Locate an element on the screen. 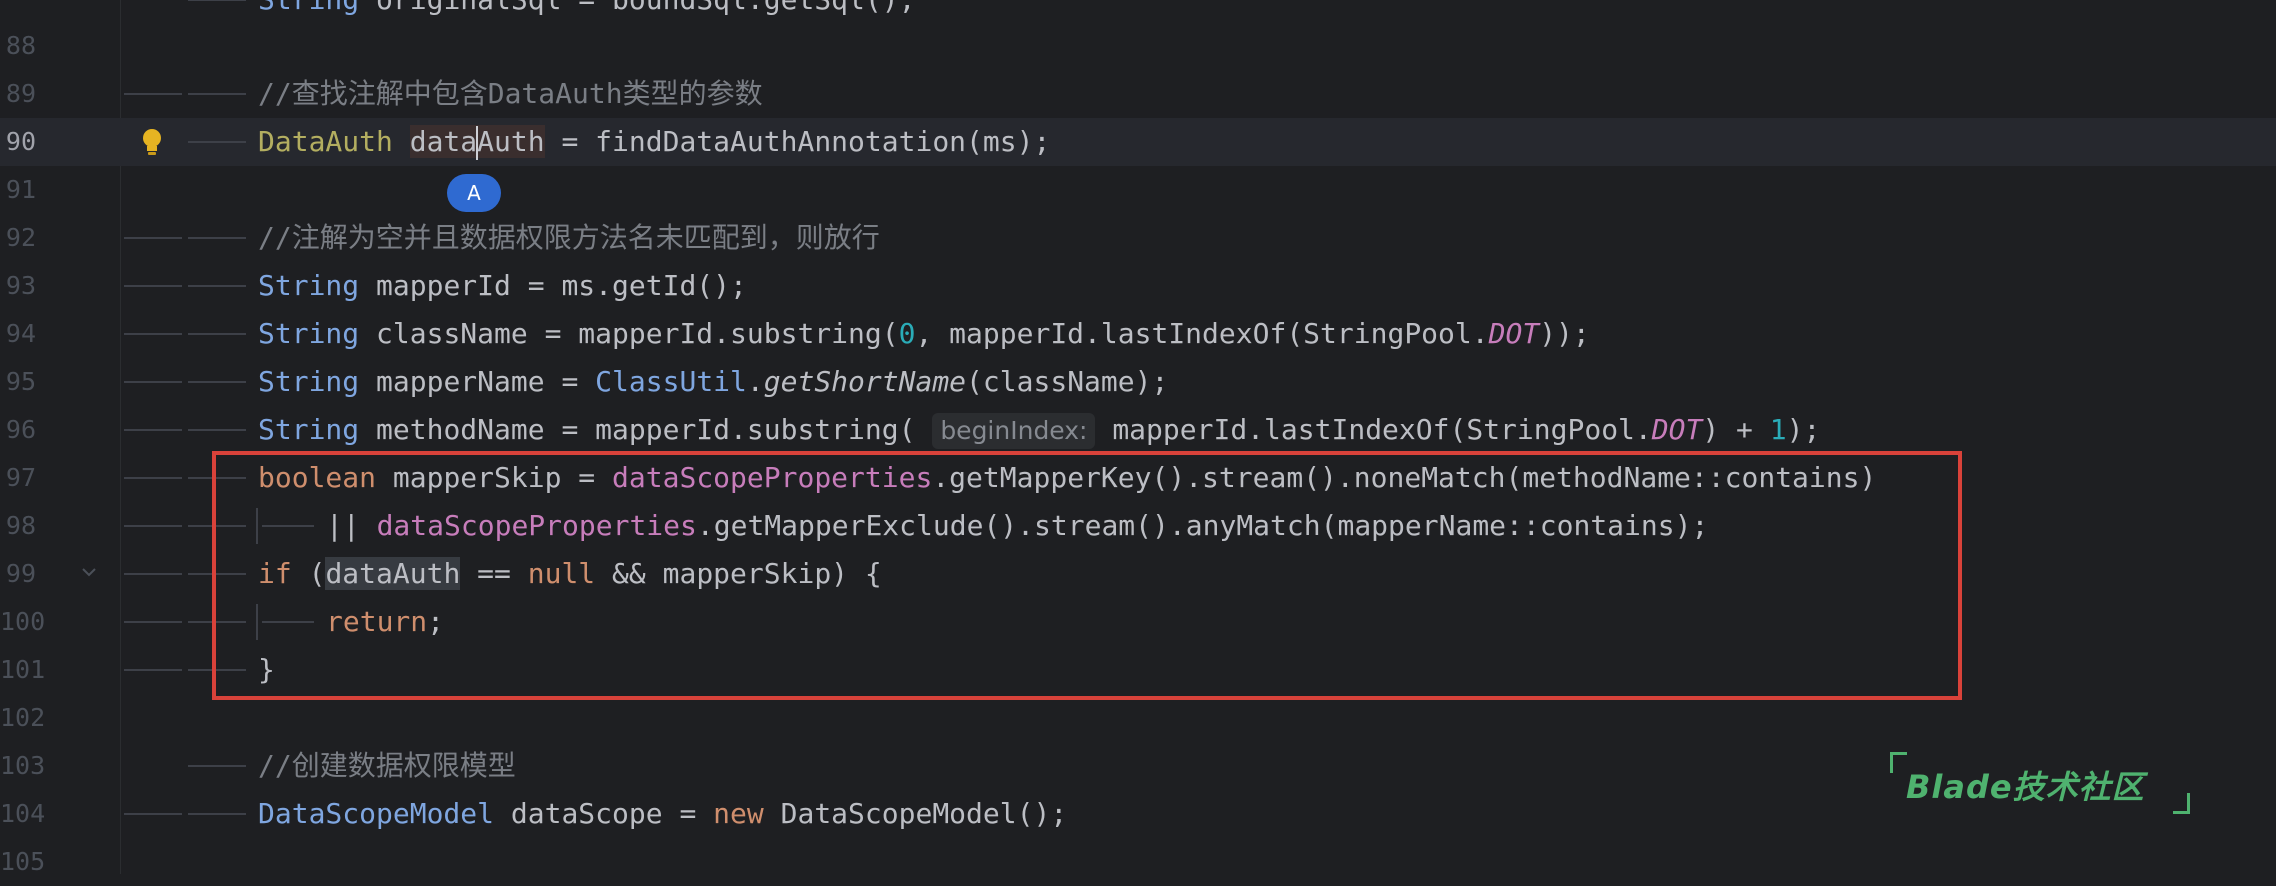 Image resolution: width=2276 pixels, height=886 pixels. code-line-92: 92 //注解为空并且数据权限方法名未匹配到，则放行 is located at coordinates (1138, 238).